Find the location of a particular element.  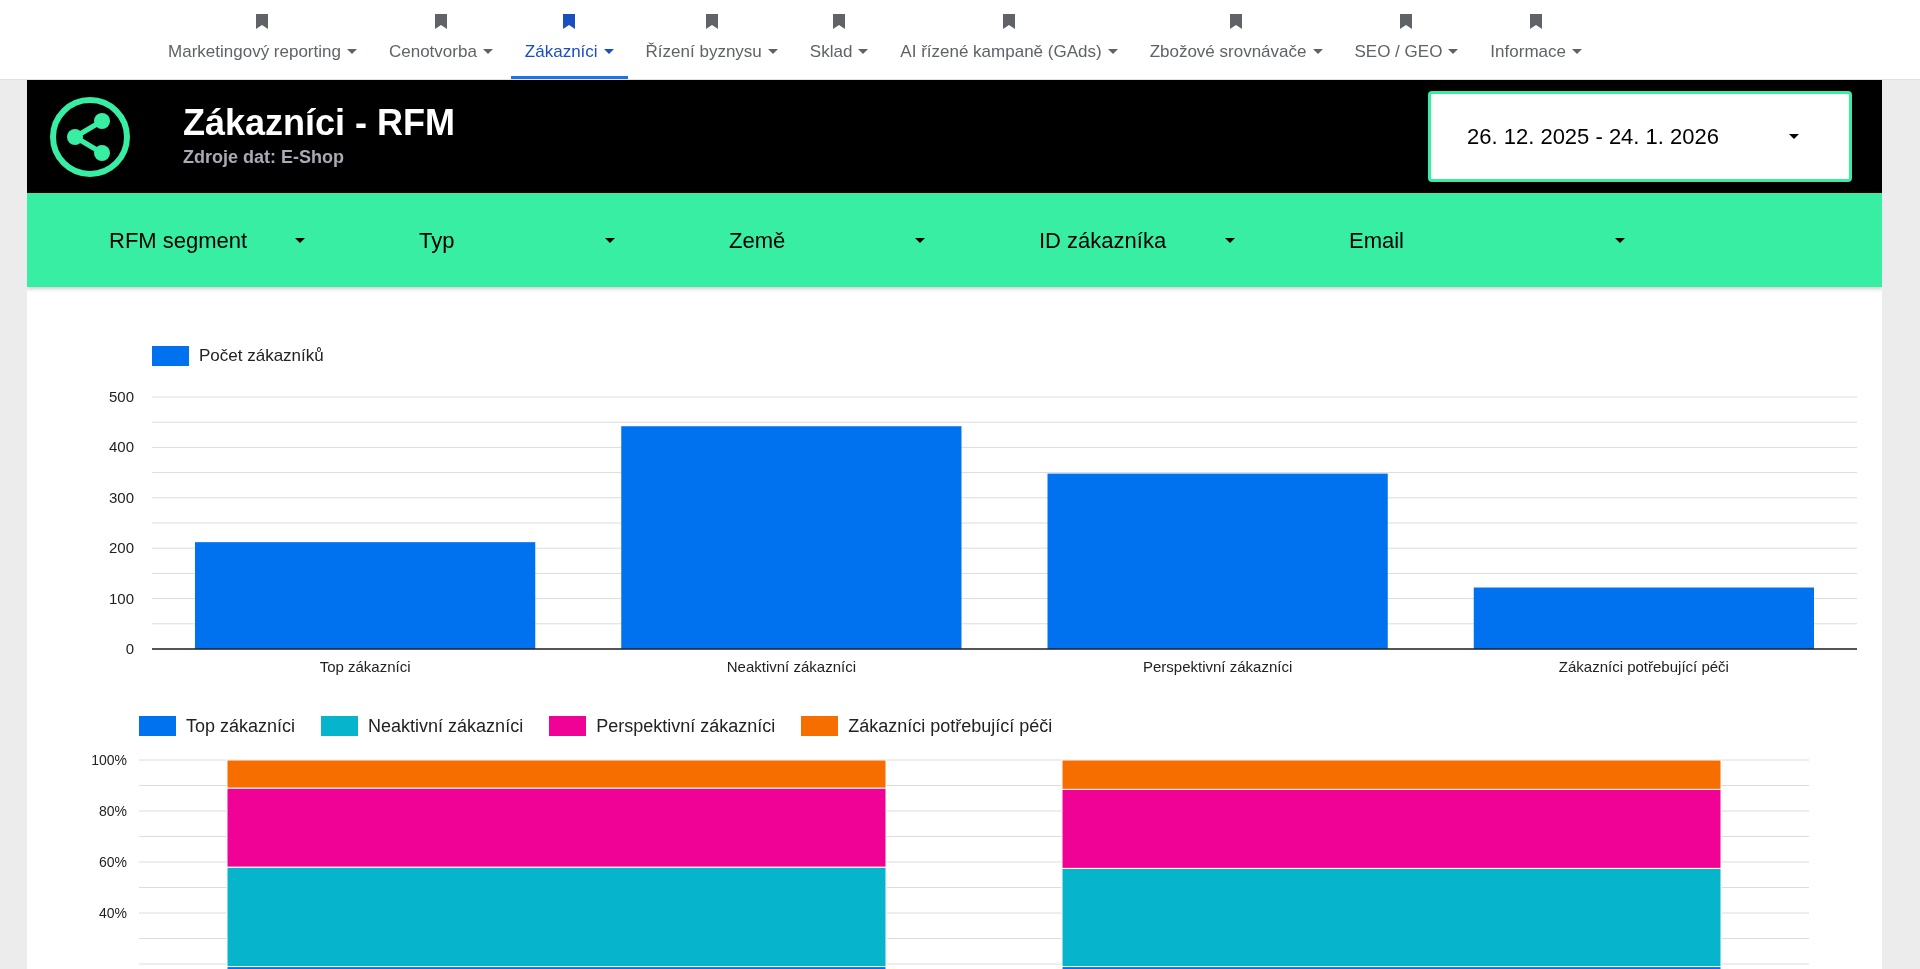

x-axis-label: Zákazníci potřebující péči is located at coordinates (1643, 666).